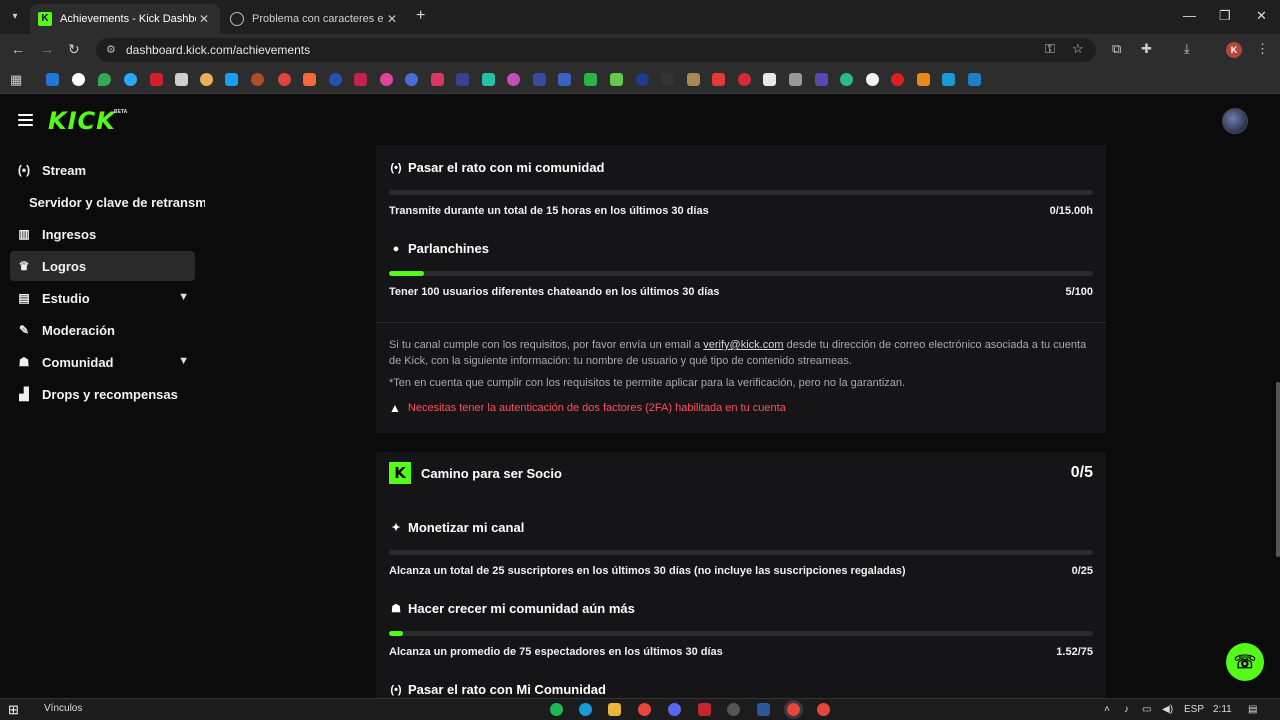  Describe the element at coordinates (78, 79) in the screenshot. I see `bookmark-google-icon` at that location.